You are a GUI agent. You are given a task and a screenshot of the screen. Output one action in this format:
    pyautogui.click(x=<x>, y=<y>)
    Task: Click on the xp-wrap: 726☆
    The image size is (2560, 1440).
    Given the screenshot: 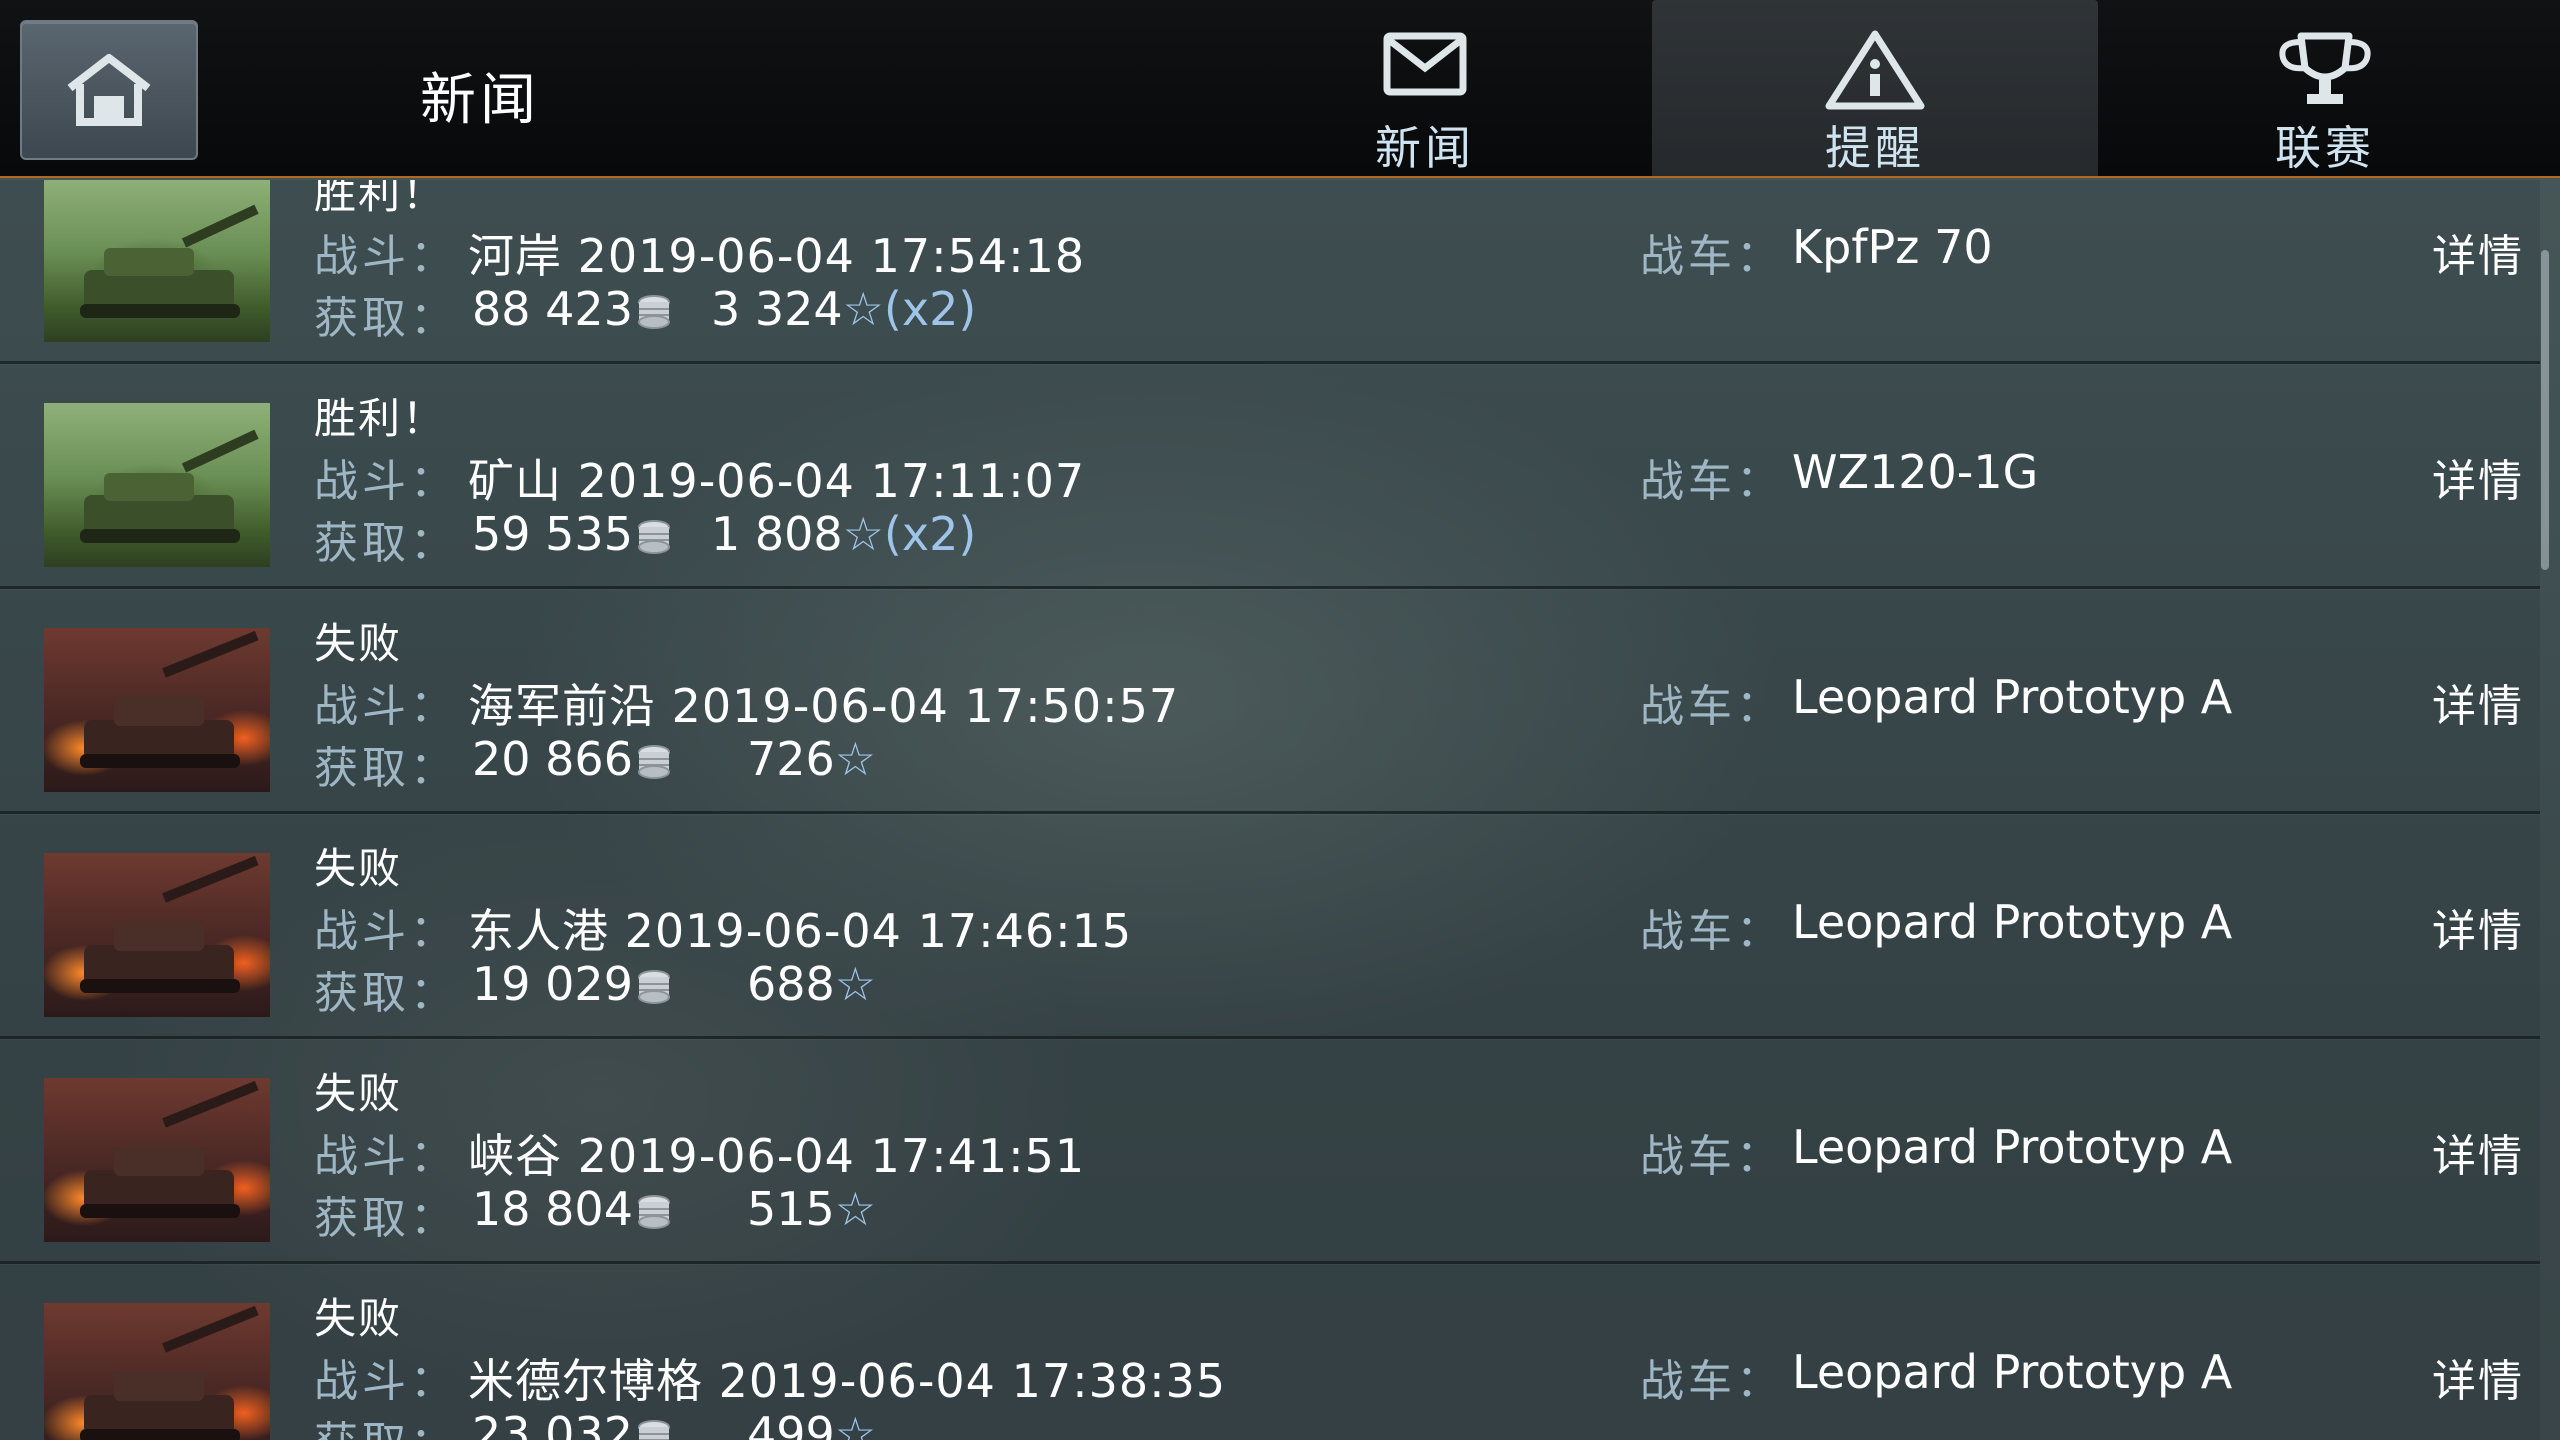 What is the action you would take?
    pyautogui.click(x=811, y=759)
    